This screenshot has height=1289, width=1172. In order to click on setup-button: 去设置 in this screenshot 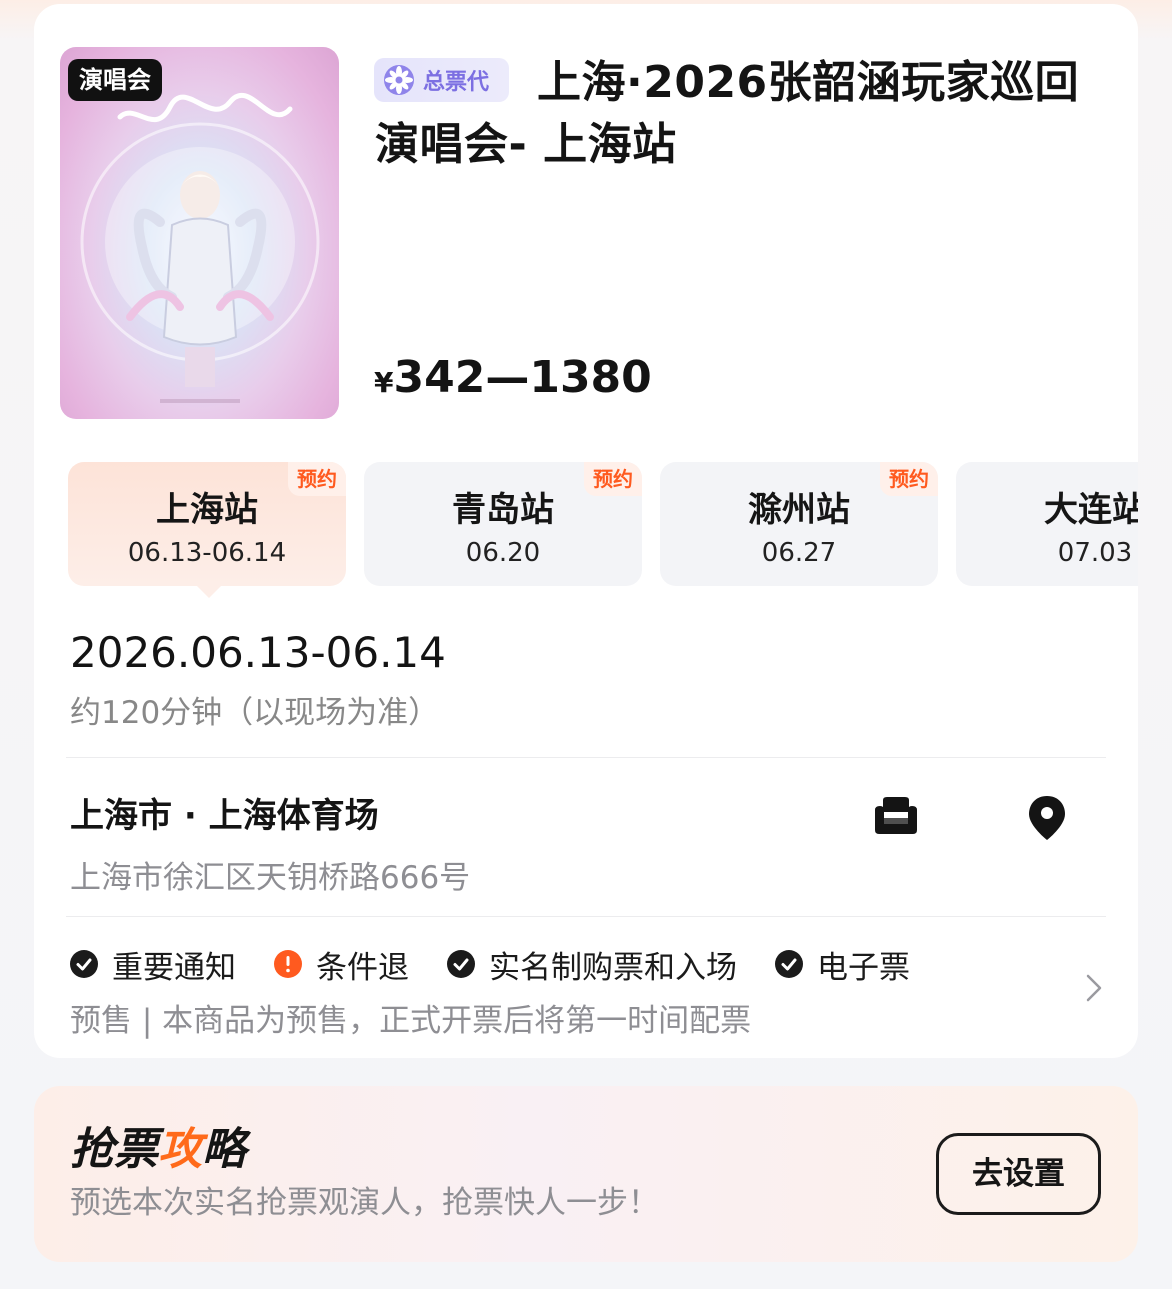, I will do `click(1018, 1174)`.